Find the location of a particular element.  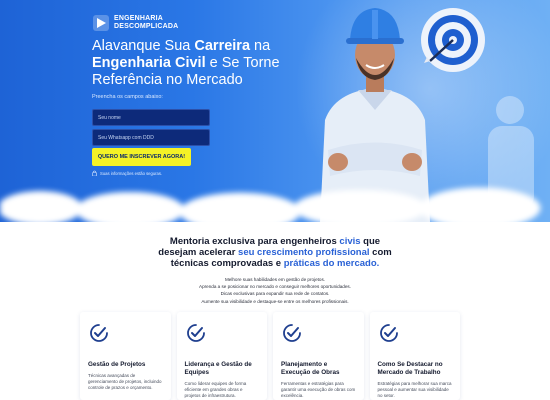

card-title: Planejamento e Execução de Obras is located at coordinates (310, 368).